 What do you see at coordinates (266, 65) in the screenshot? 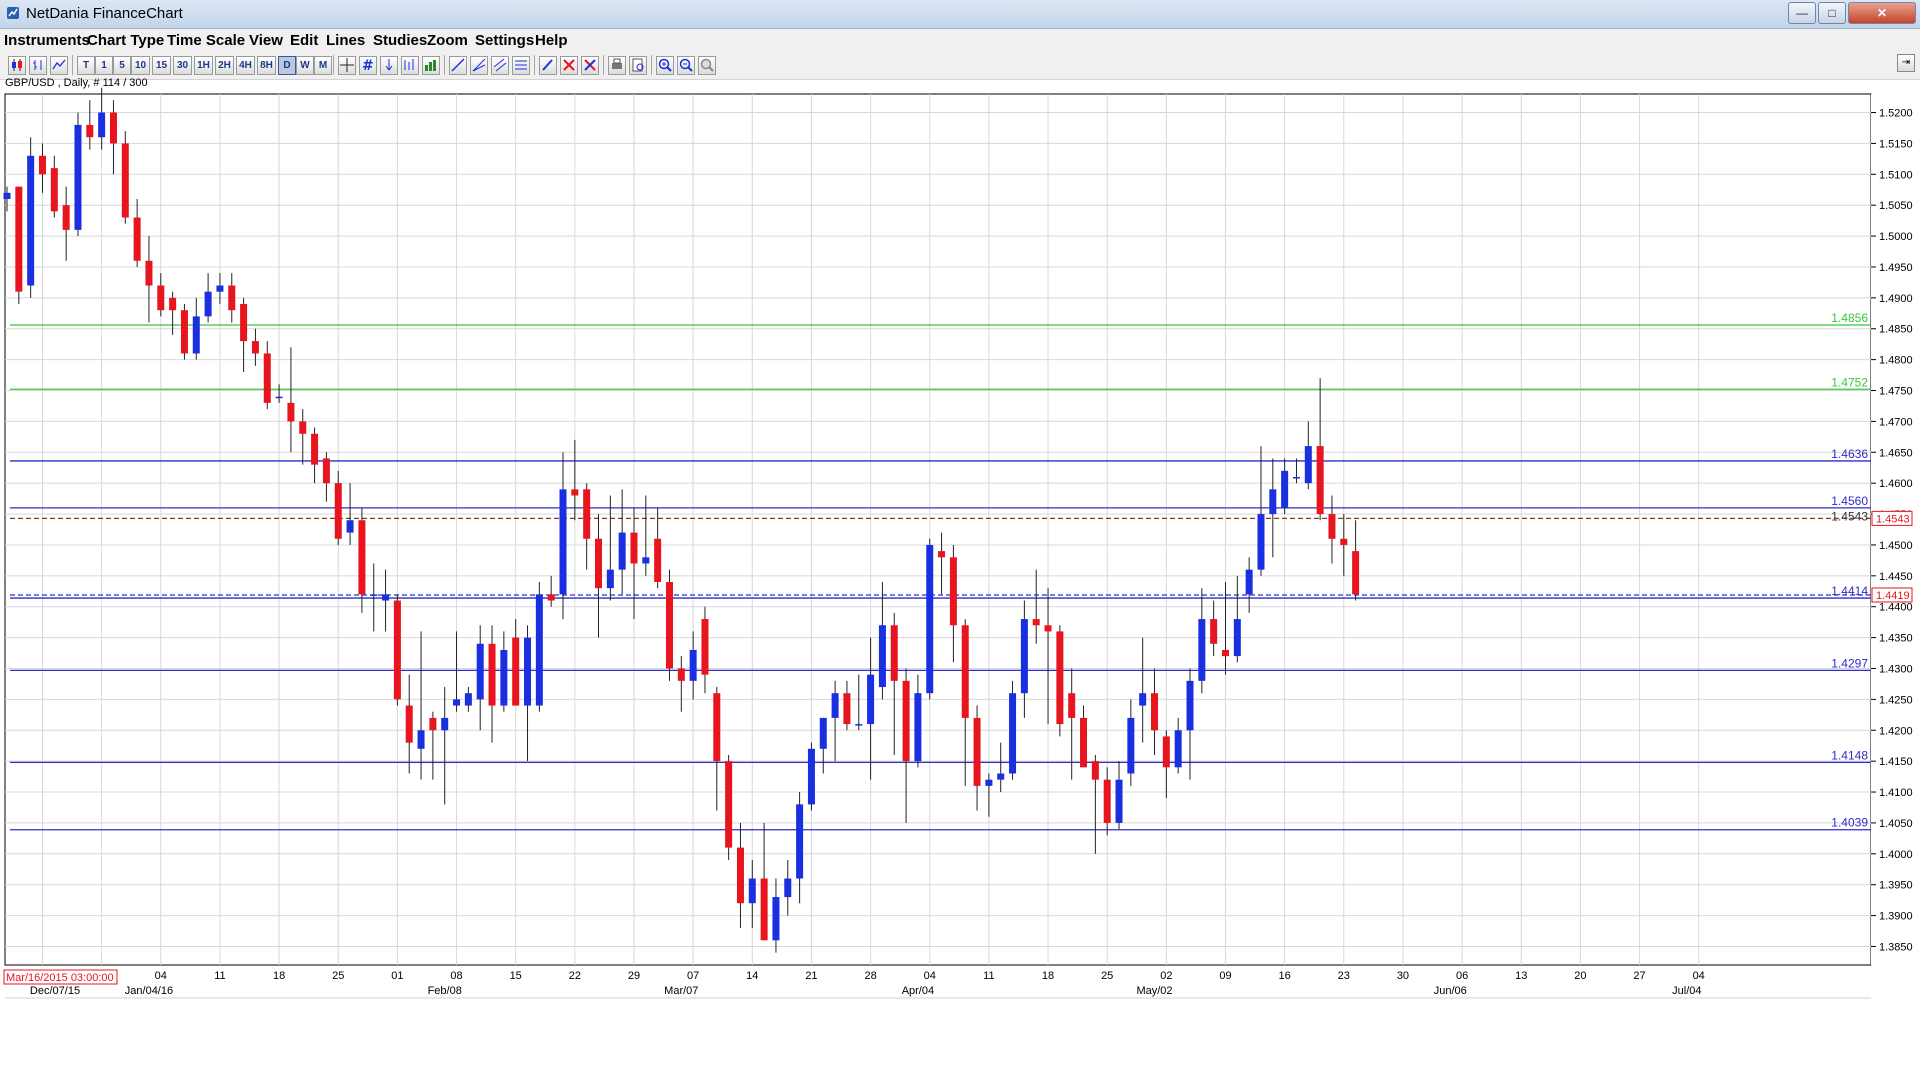
I see `timescale-8h-button: 8H` at bounding box center [266, 65].